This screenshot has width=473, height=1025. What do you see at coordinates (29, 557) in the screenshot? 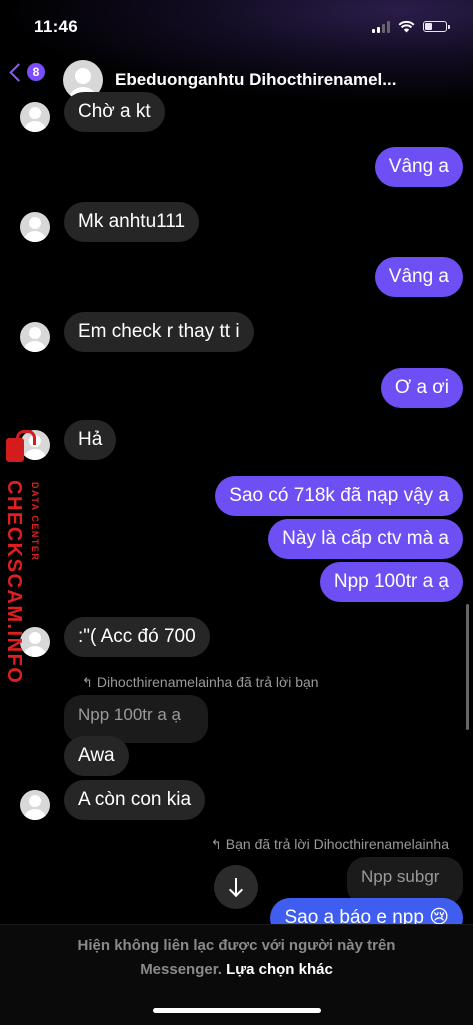
I see `watermark: CHECKSCAM.INFO DATA CENTER` at bounding box center [29, 557].